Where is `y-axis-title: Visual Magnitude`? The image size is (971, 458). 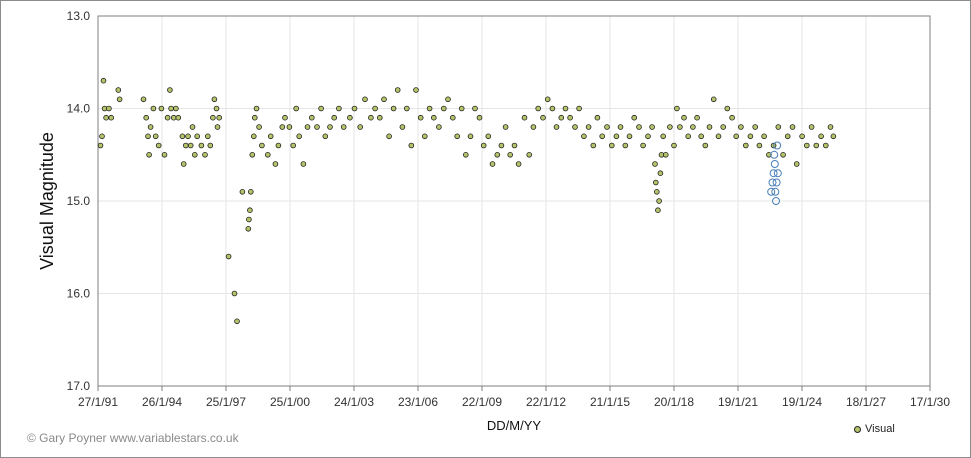
y-axis-title: Visual Magnitude is located at coordinates (47, 201).